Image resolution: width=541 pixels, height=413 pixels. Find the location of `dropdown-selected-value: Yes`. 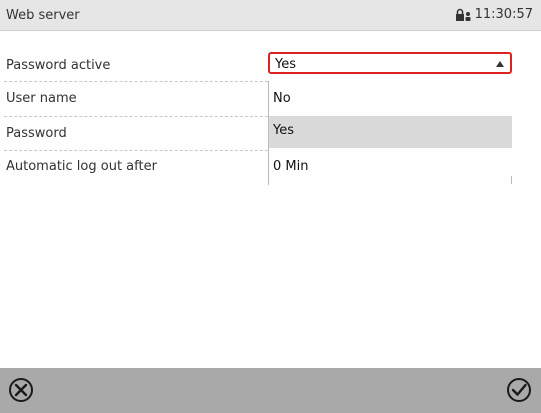

dropdown-selected-value: Yes is located at coordinates (285, 64).